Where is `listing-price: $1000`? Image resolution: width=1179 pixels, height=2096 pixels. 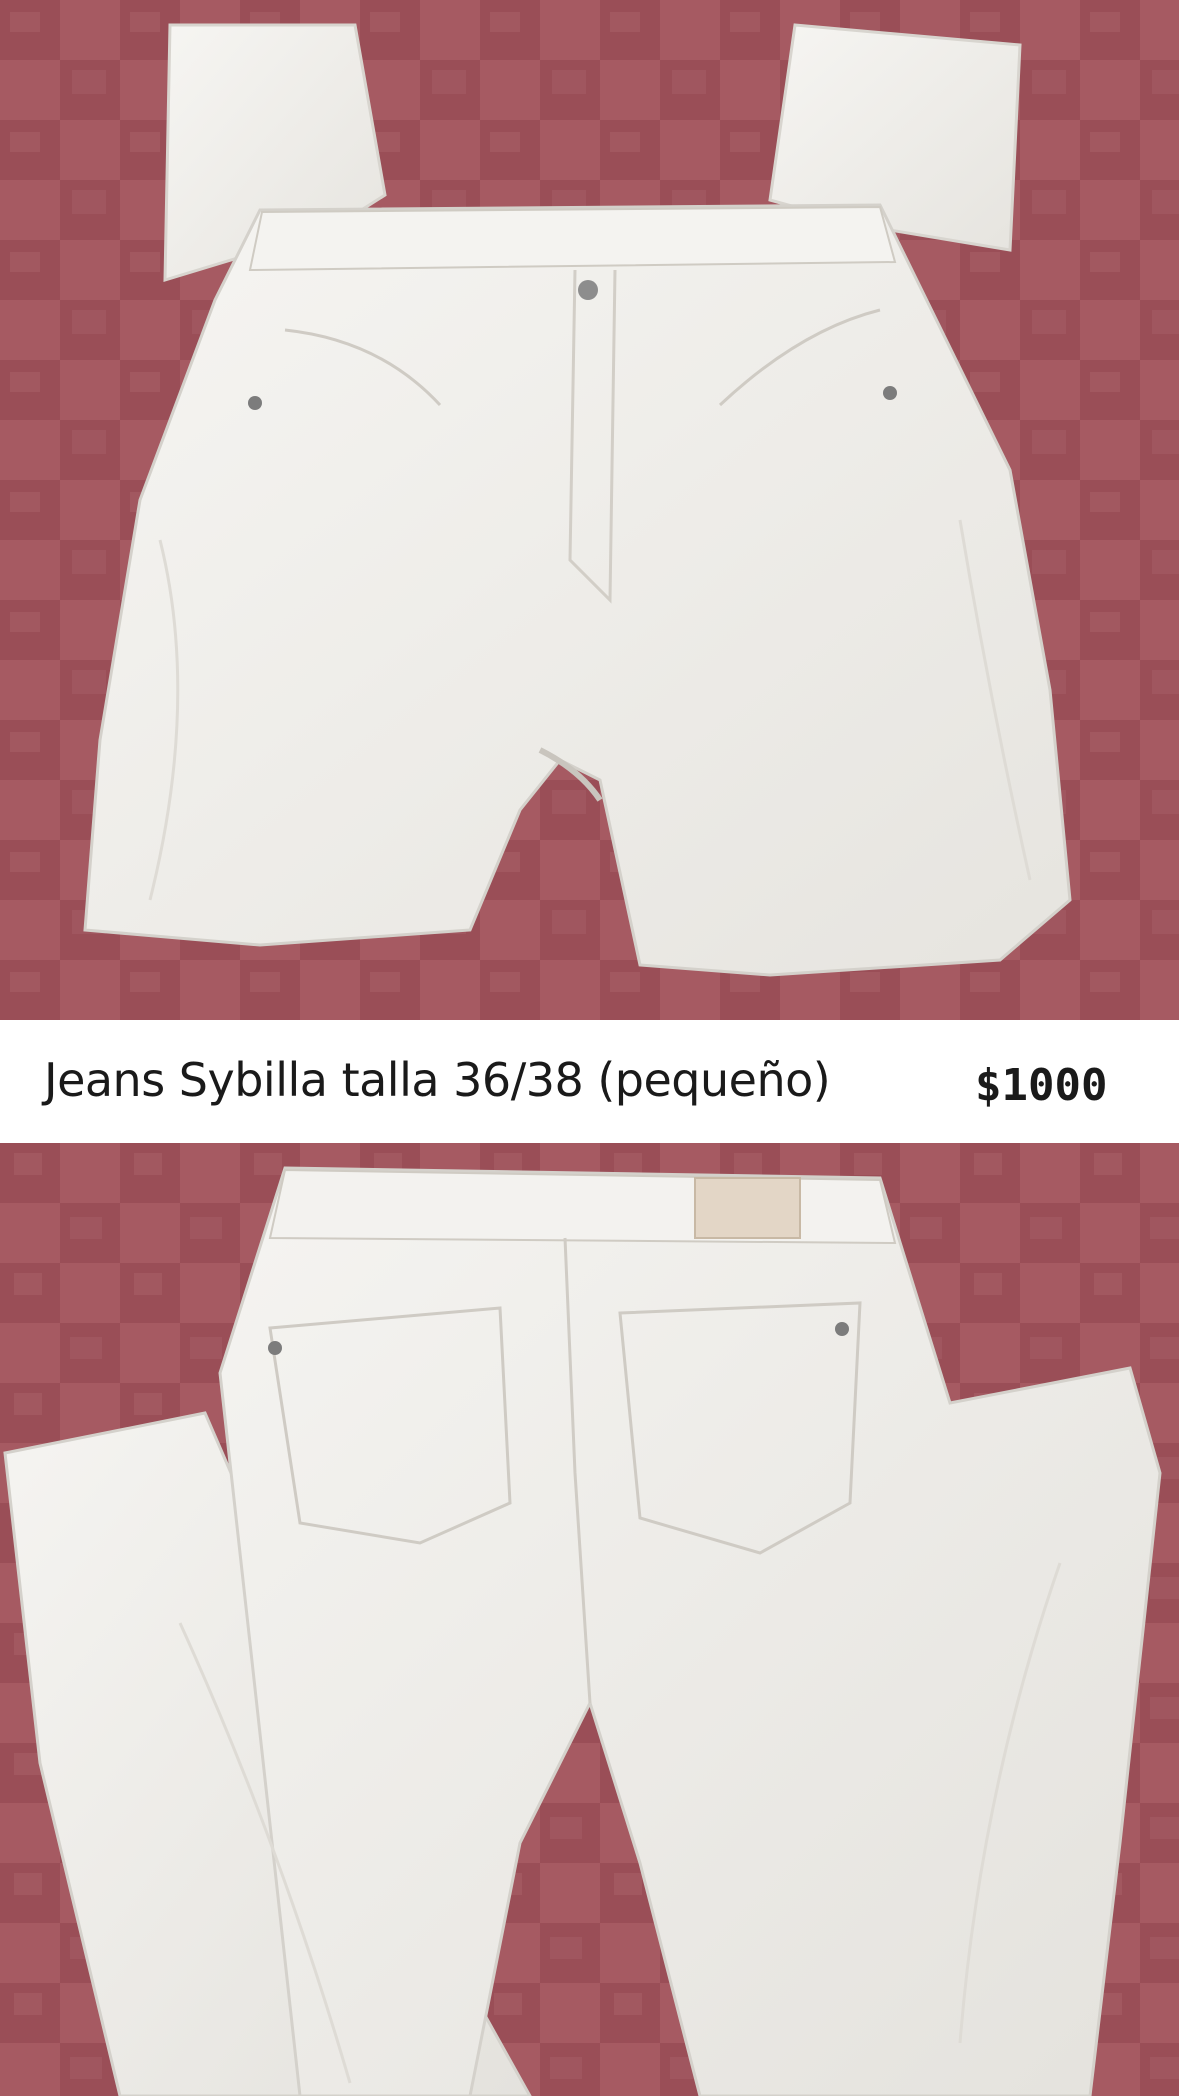 listing-price: $1000 is located at coordinates (1041, 1085).